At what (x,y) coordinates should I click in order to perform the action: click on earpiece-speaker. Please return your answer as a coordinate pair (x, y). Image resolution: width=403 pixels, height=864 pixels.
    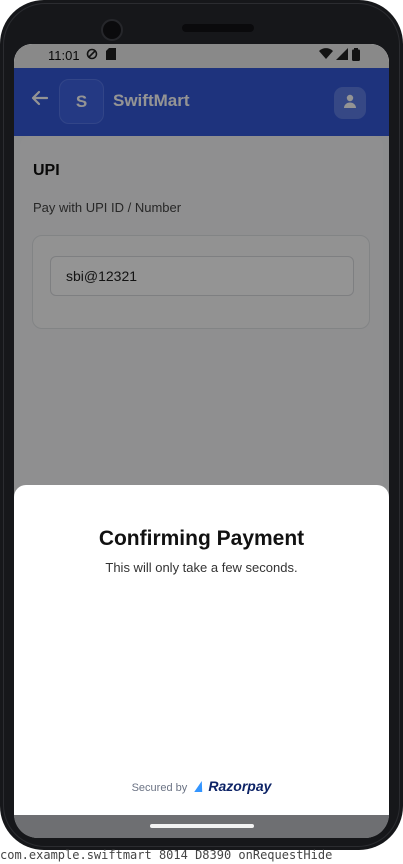
    Looking at the image, I should click on (218, 28).